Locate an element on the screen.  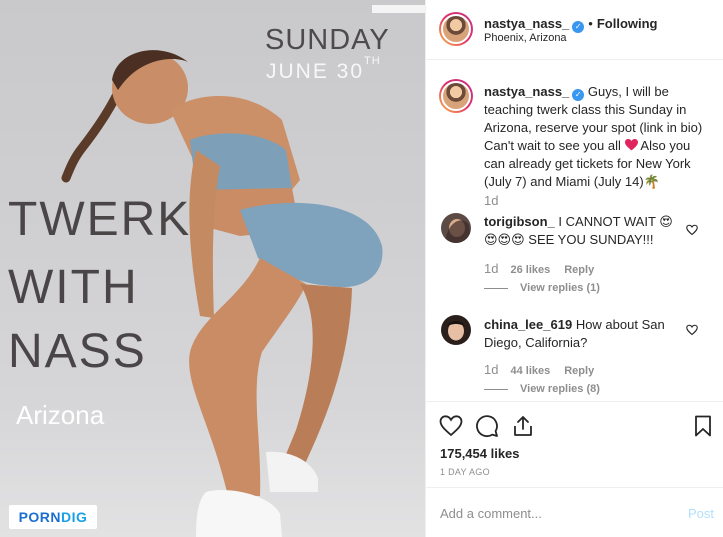
view-replies-button: View replies (8) is located at coordinates (542, 389).